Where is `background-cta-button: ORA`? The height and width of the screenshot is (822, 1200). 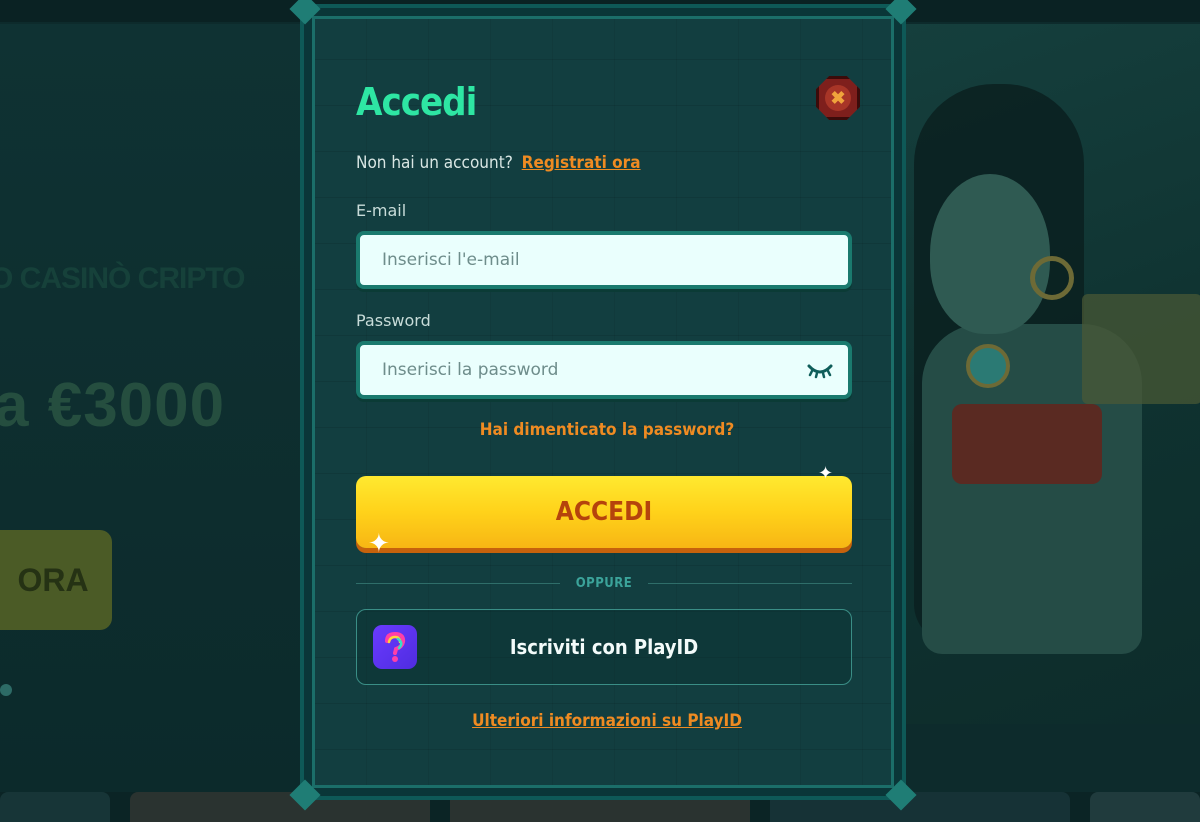 background-cta-button: ORA is located at coordinates (56, 580).